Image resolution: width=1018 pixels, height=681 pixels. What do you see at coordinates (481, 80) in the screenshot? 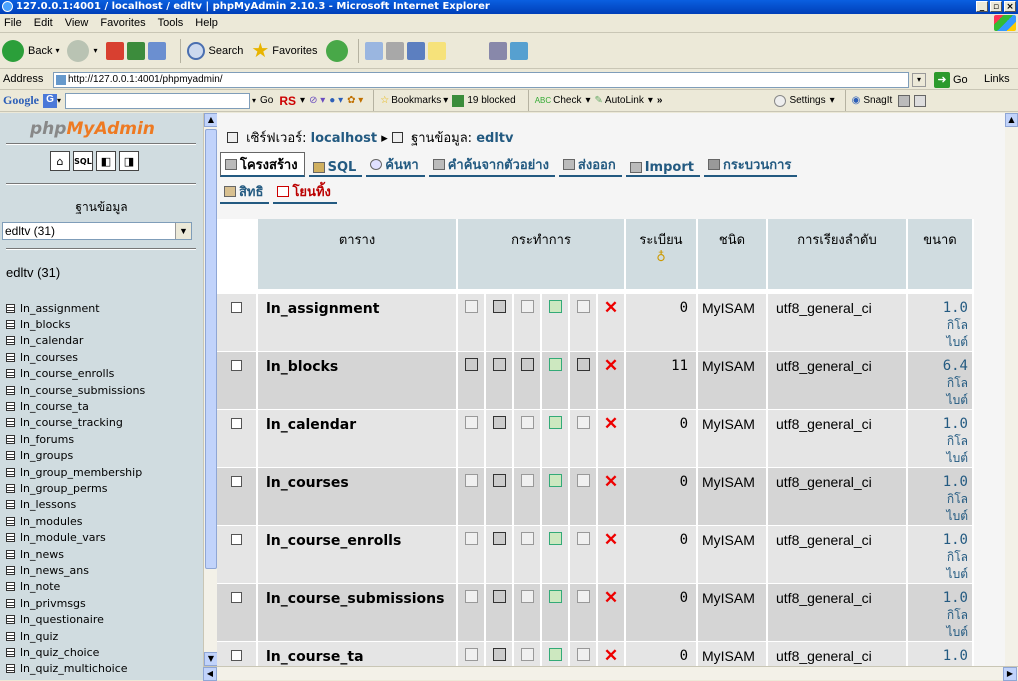
I see `address-input: http://127.0.0.1:4001/phpmyadmin/` at bounding box center [481, 80].